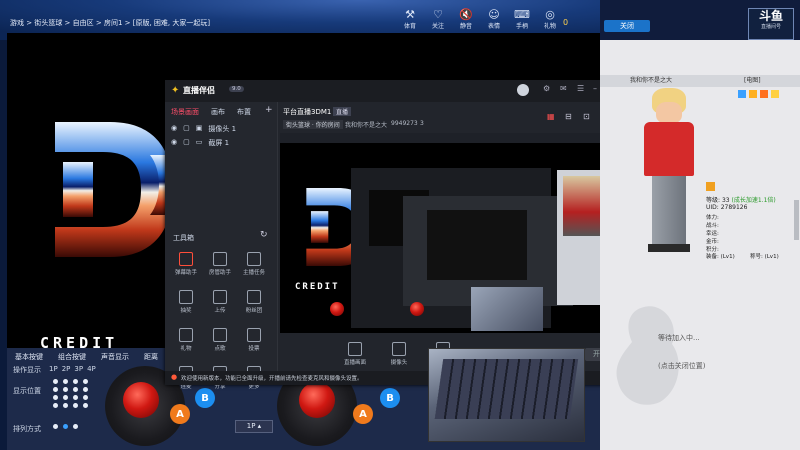 The height and width of the screenshot is (450, 800). Describe the element at coordinates (186, 302) in the screenshot. I see `tool-lottery: 抽奖` at that location.